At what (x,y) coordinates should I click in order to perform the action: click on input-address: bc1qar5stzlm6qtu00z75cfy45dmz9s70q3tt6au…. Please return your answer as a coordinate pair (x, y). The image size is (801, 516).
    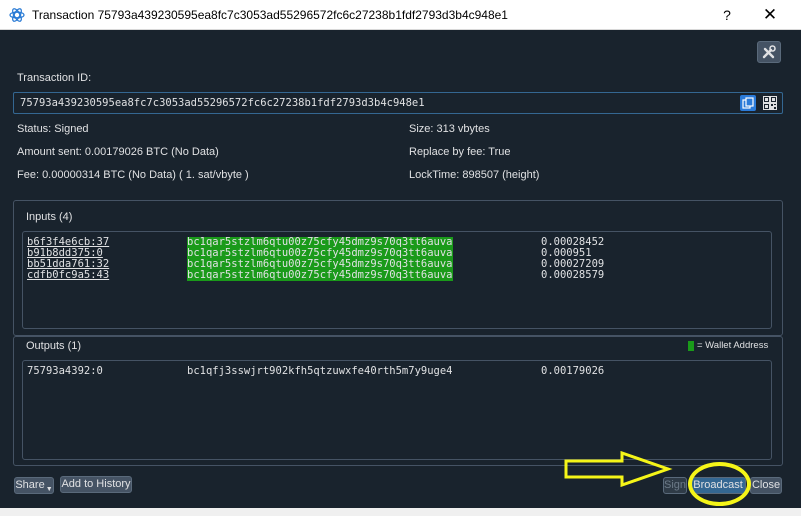
    Looking at the image, I should click on (320, 275).